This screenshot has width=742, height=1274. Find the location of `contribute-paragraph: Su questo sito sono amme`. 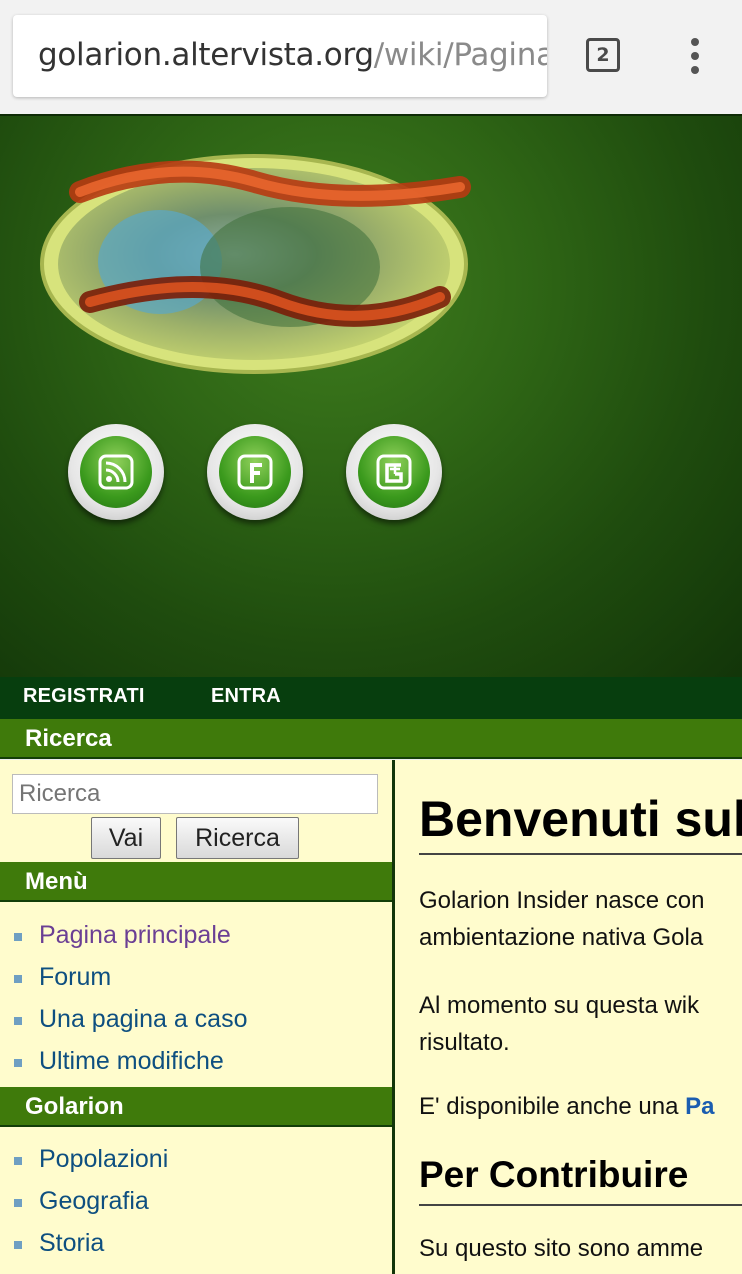

contribute-paragraph: Su questo sito sono amme is located at coordinates (561, 1248).